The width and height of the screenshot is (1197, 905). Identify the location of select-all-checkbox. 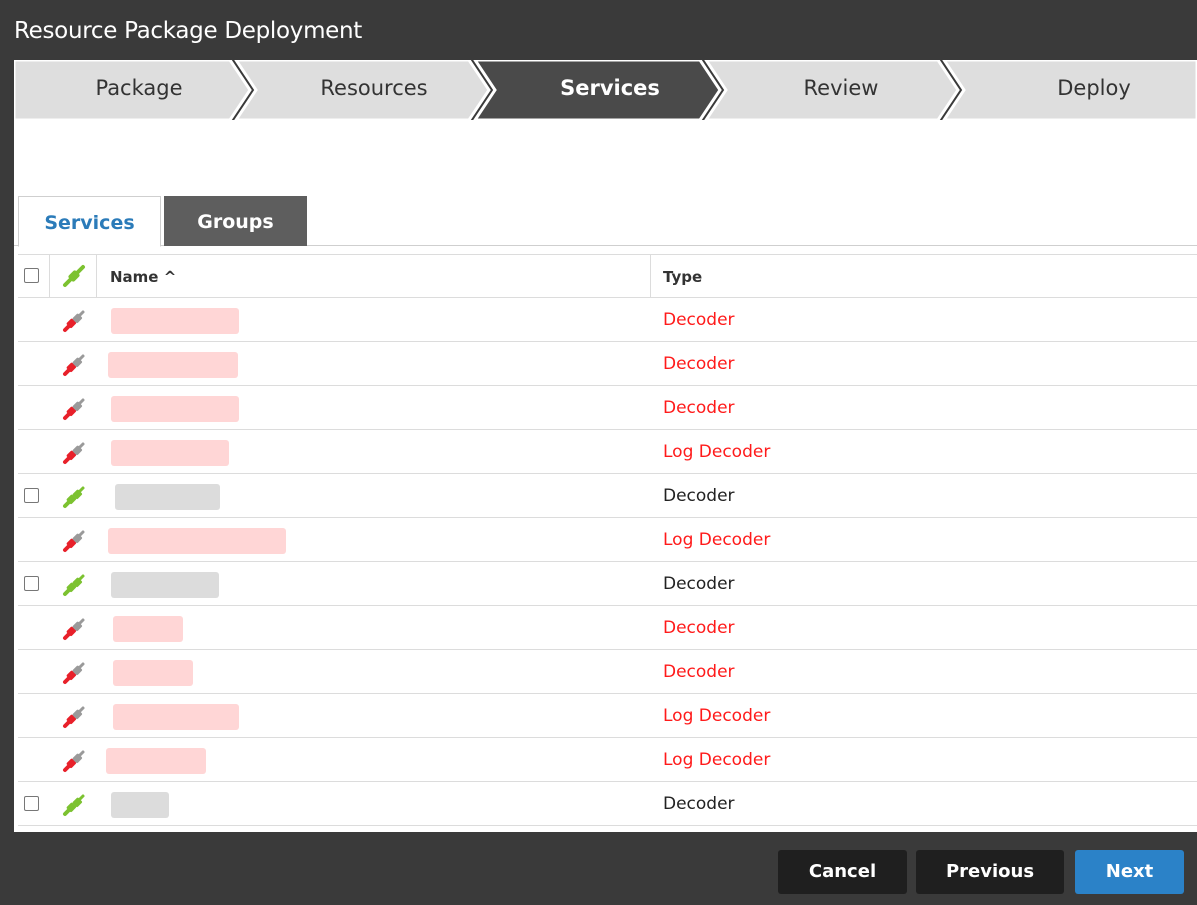
(31, 275).